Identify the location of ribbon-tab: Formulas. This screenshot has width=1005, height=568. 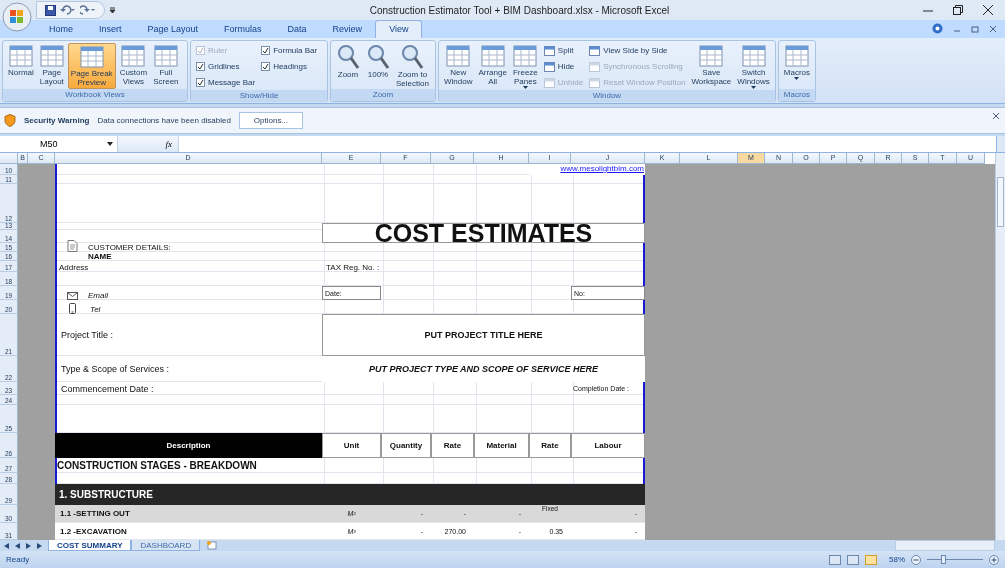
(243, 29).